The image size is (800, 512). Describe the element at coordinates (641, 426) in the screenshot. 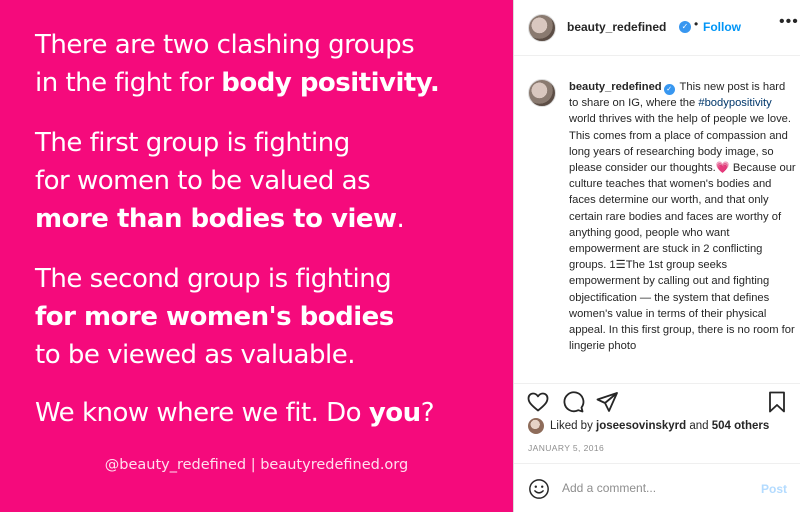

I see `liked-by-user-link: joseesovinskyrd` at that location.